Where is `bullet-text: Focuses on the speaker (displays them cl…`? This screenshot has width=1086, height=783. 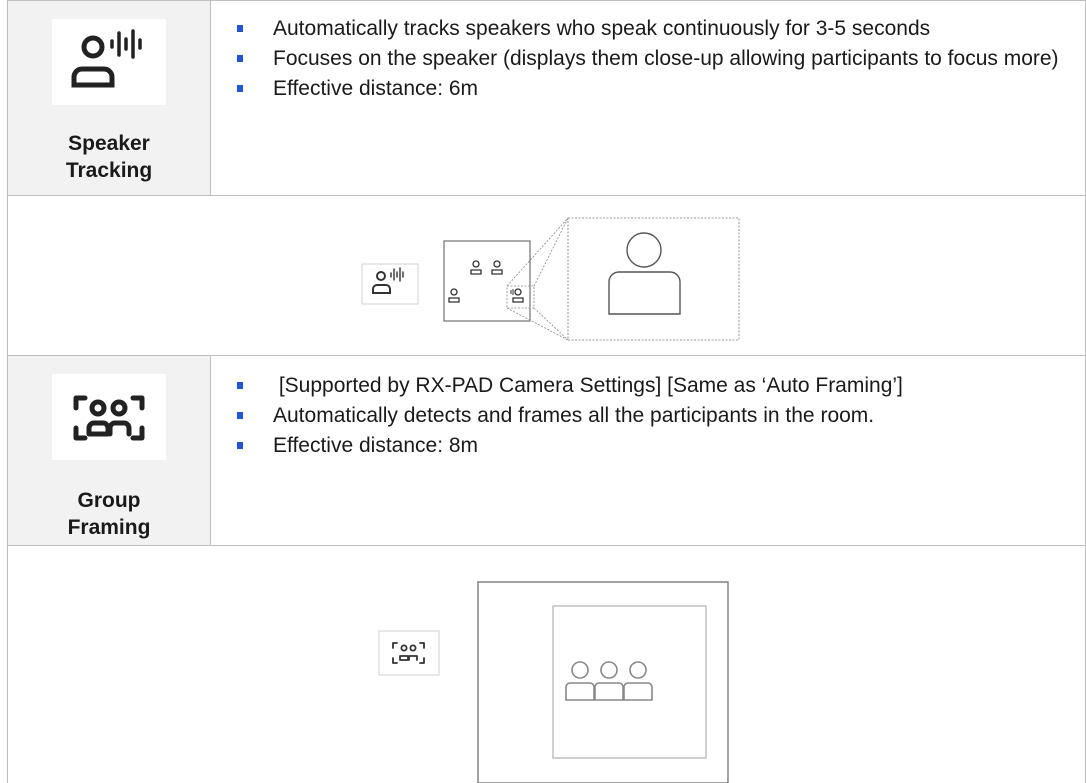
bullet-text: Focuses on the speaker (displays them cl… is located at coordinates (666, 58).